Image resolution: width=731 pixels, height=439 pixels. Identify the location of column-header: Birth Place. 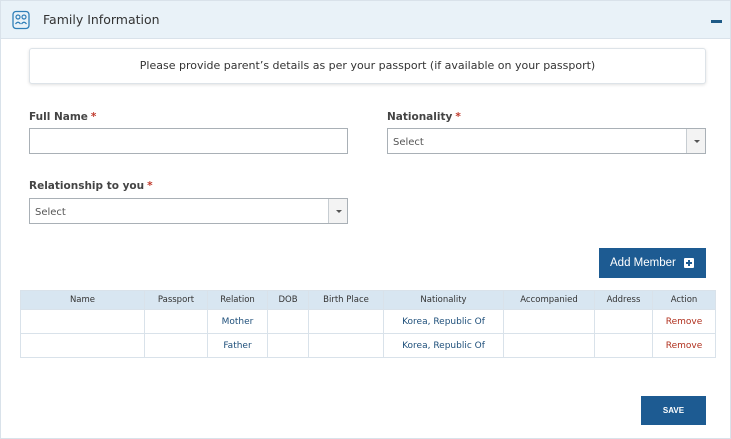
(346, 300).